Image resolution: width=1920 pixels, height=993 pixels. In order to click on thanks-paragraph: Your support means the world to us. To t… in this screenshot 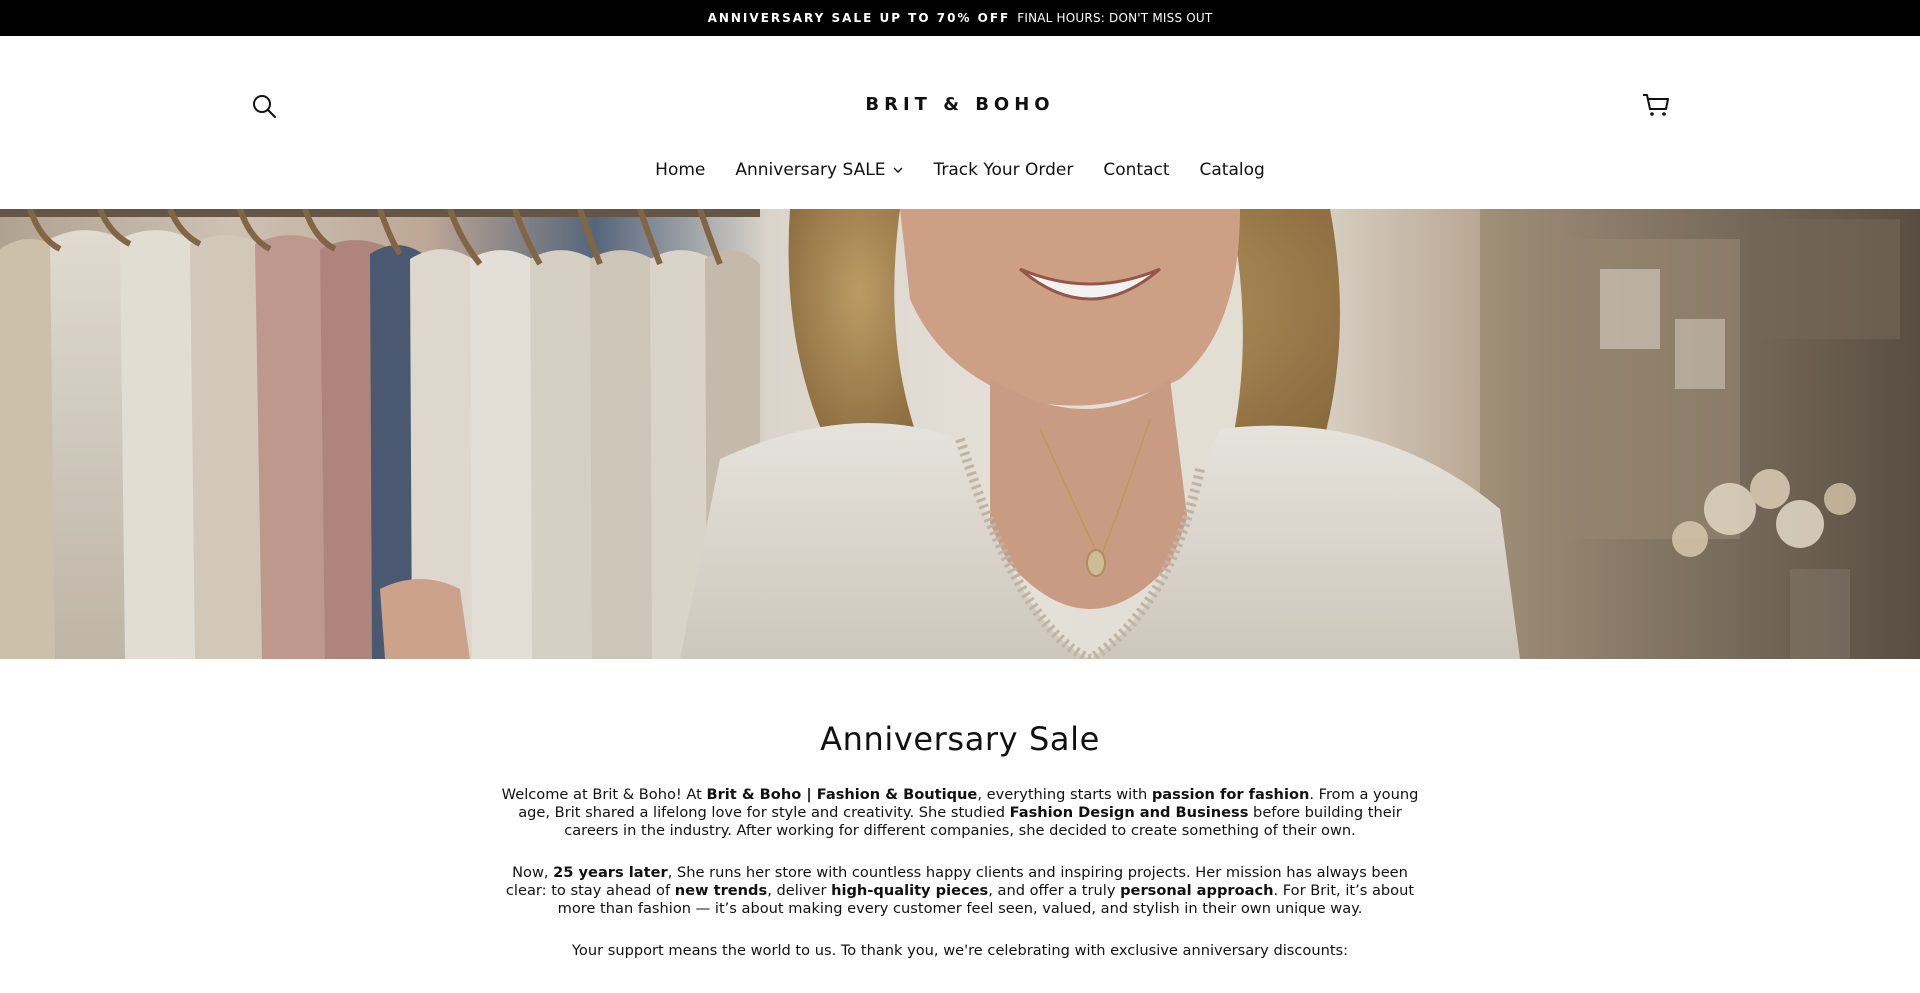, I will do `click(960, 950)`.